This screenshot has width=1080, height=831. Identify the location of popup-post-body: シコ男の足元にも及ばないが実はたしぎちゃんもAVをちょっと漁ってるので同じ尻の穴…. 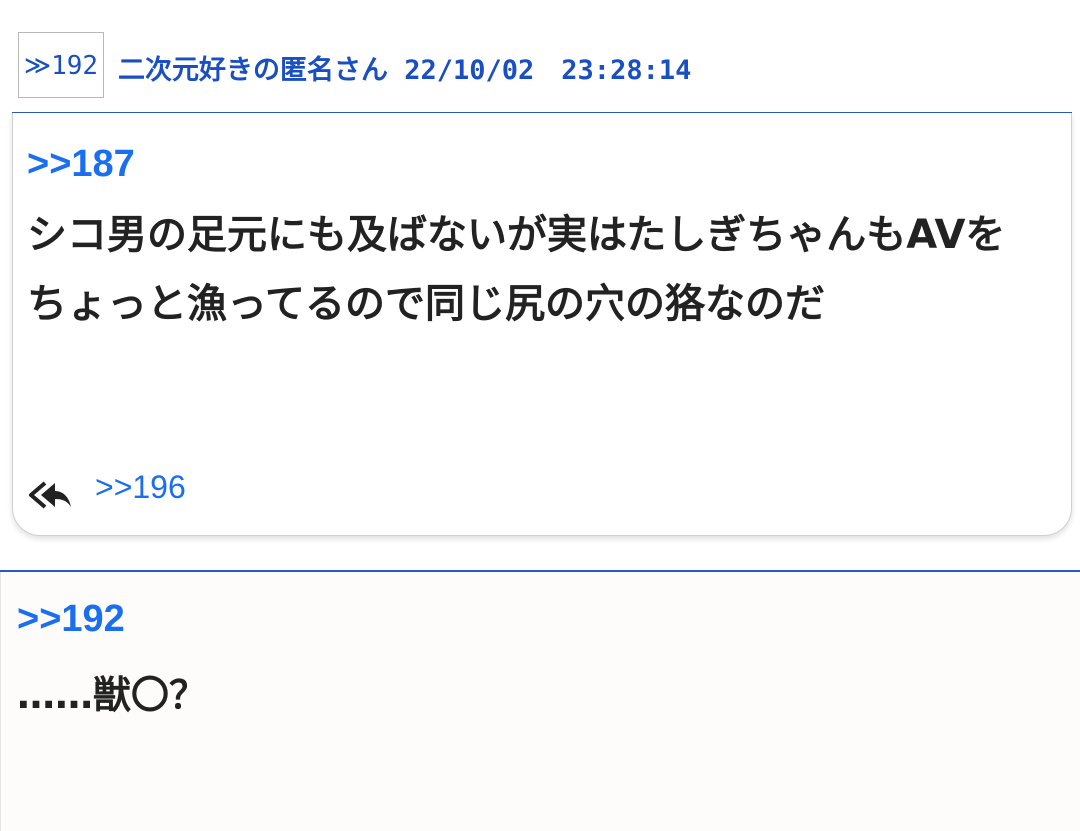
(516, 269).